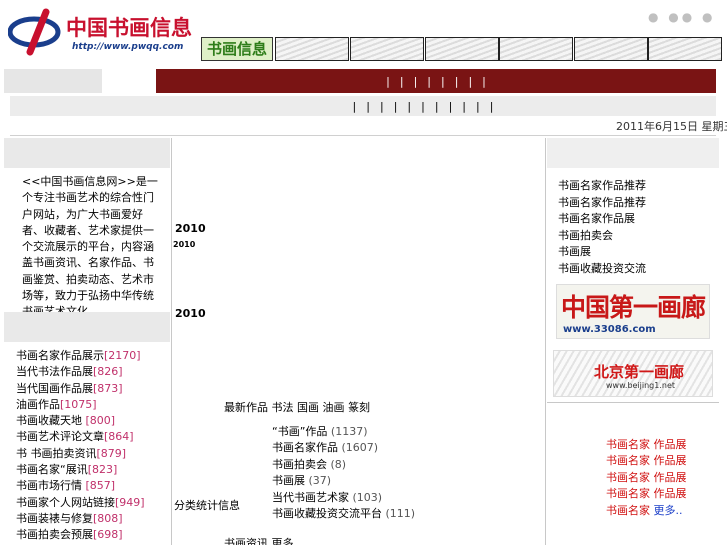 The width and height of the screenshot is (727, 545). I want to click on category-item: 书画名家“展讯[823], so click(80, 469).